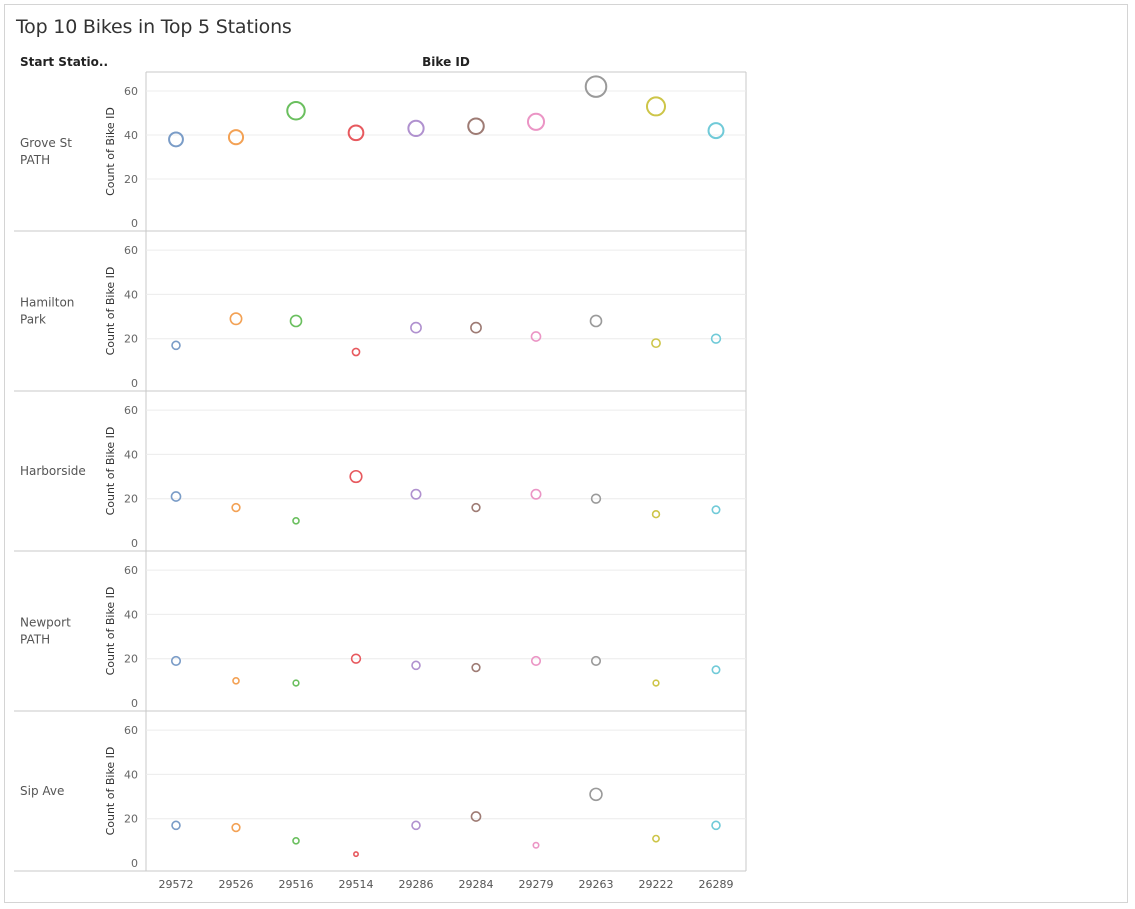  Describe the element at coordinates (53, 471) in the screenshot. I see `station-label: Harborside` at that location.